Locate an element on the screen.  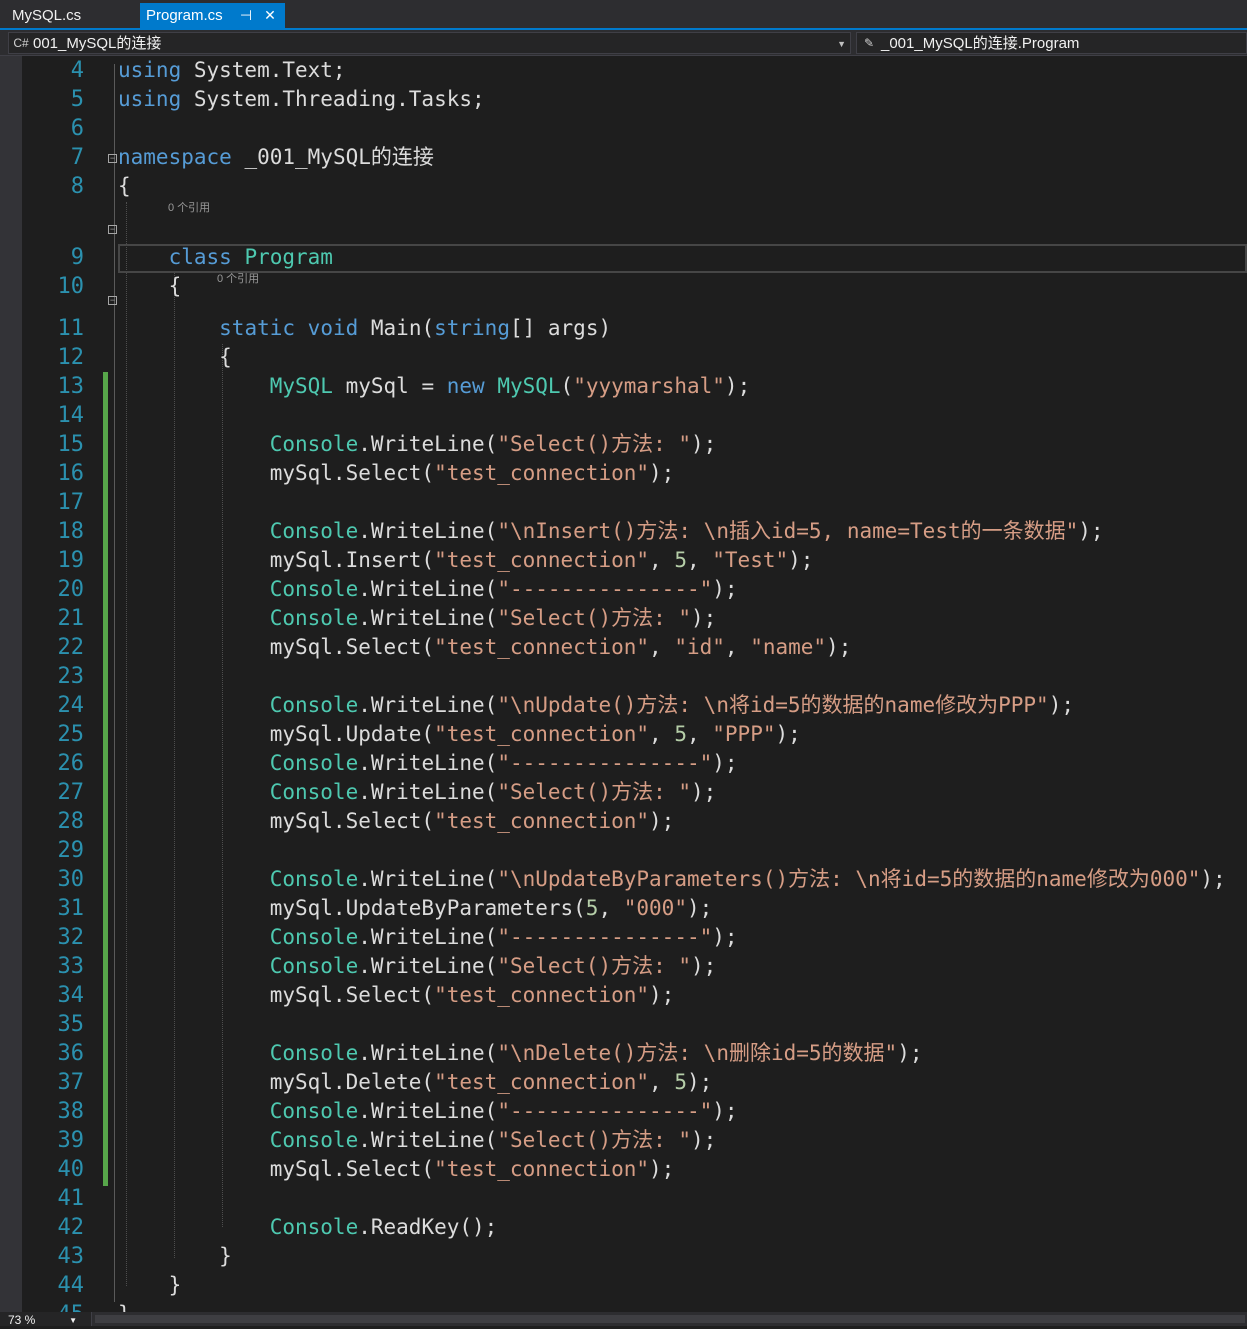
code-line: 20 Console.WriteLine("---------------"); is located at coordinates (623, 589).